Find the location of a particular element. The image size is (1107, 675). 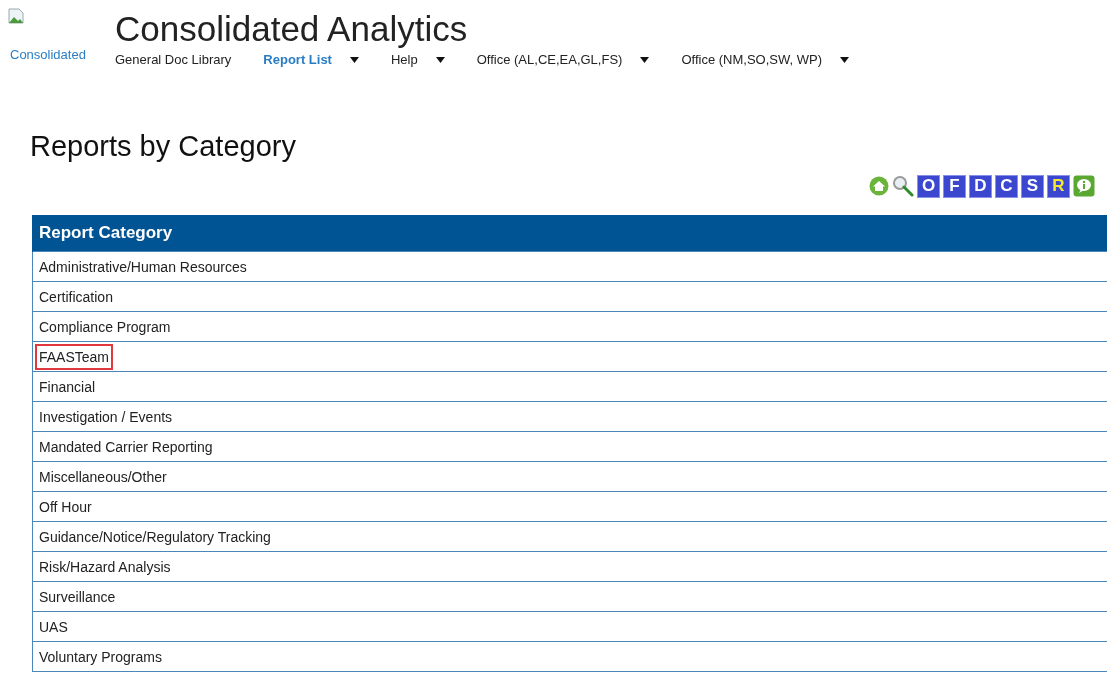

category-link: Mandated Carrier Reporting is located at coordinates (126, 446).